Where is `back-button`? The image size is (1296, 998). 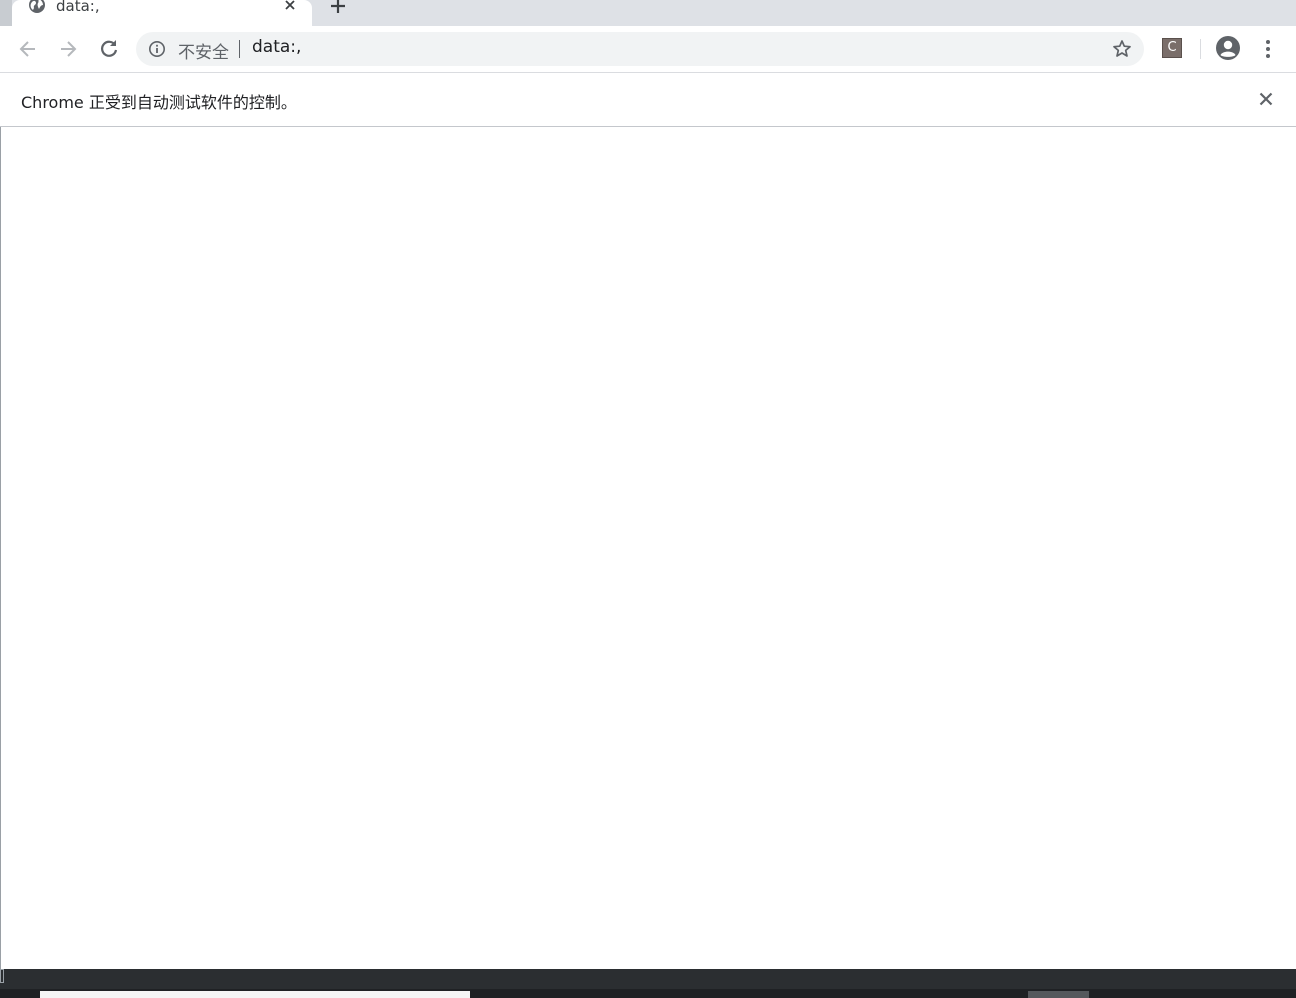
back-button is located at coordinates (28, 49).